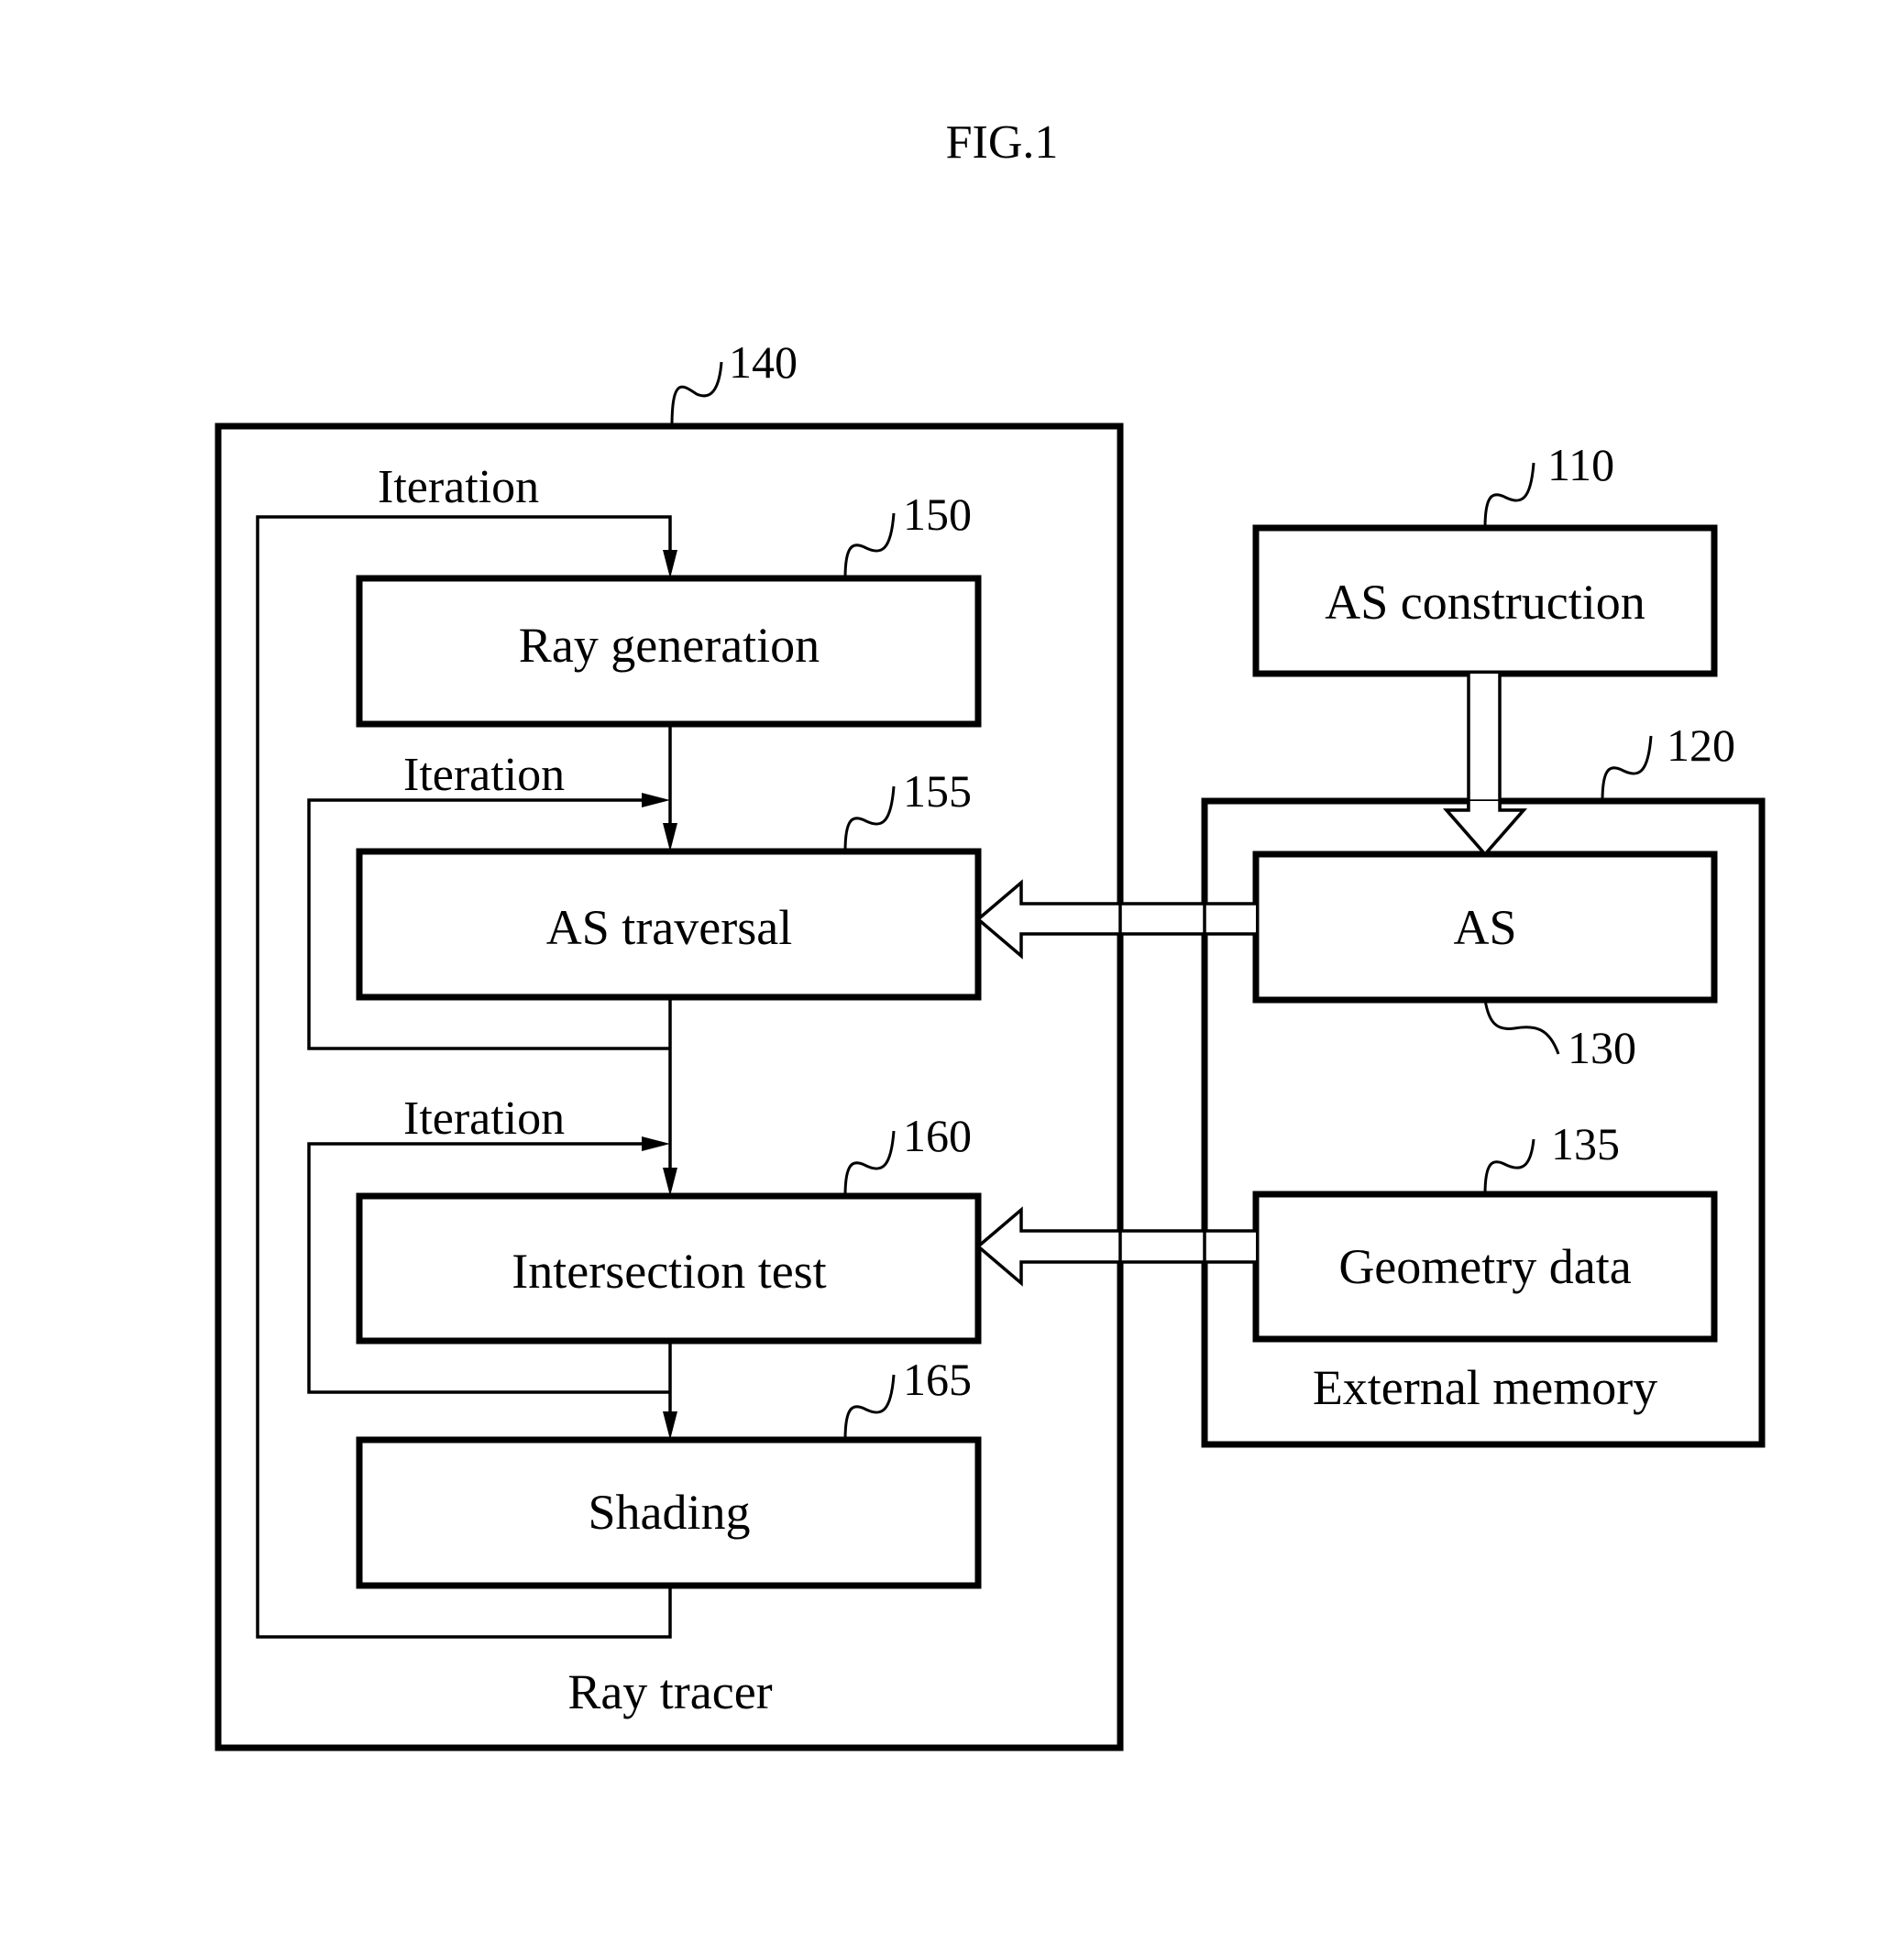 The width and height of the screenshot is (1904, 1954). Describe the element at coordinates (488, 899) in the screenshot. I see `as-traversal-iteration-loop: Iteration` at that location.